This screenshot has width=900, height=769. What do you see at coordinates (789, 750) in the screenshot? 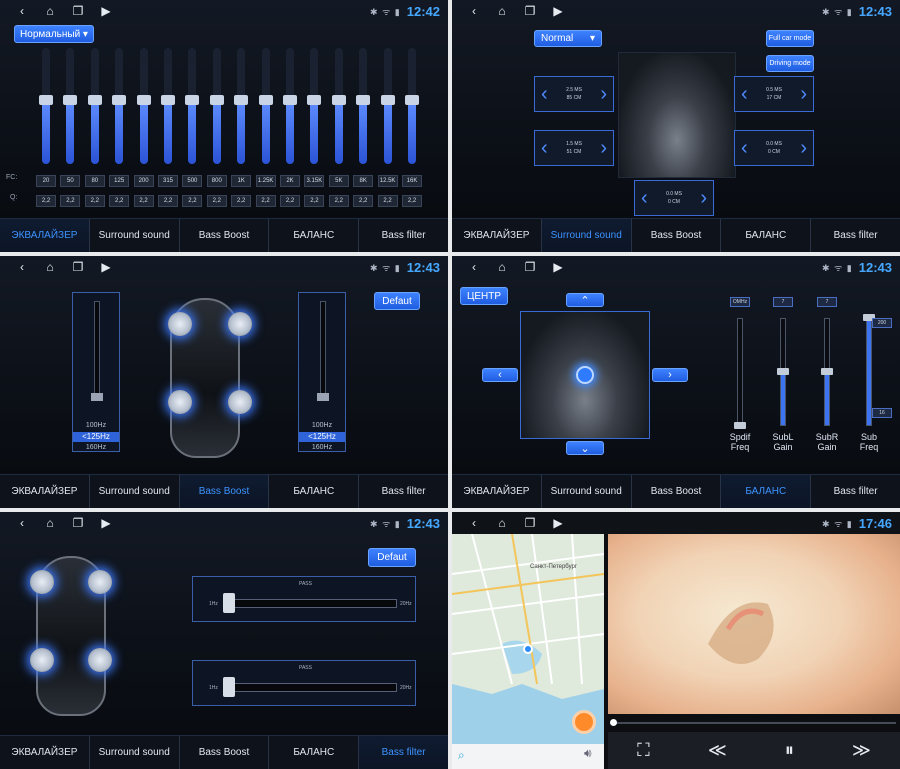
I see `pause-icon: ⏸` at bounding box center [789, 750].